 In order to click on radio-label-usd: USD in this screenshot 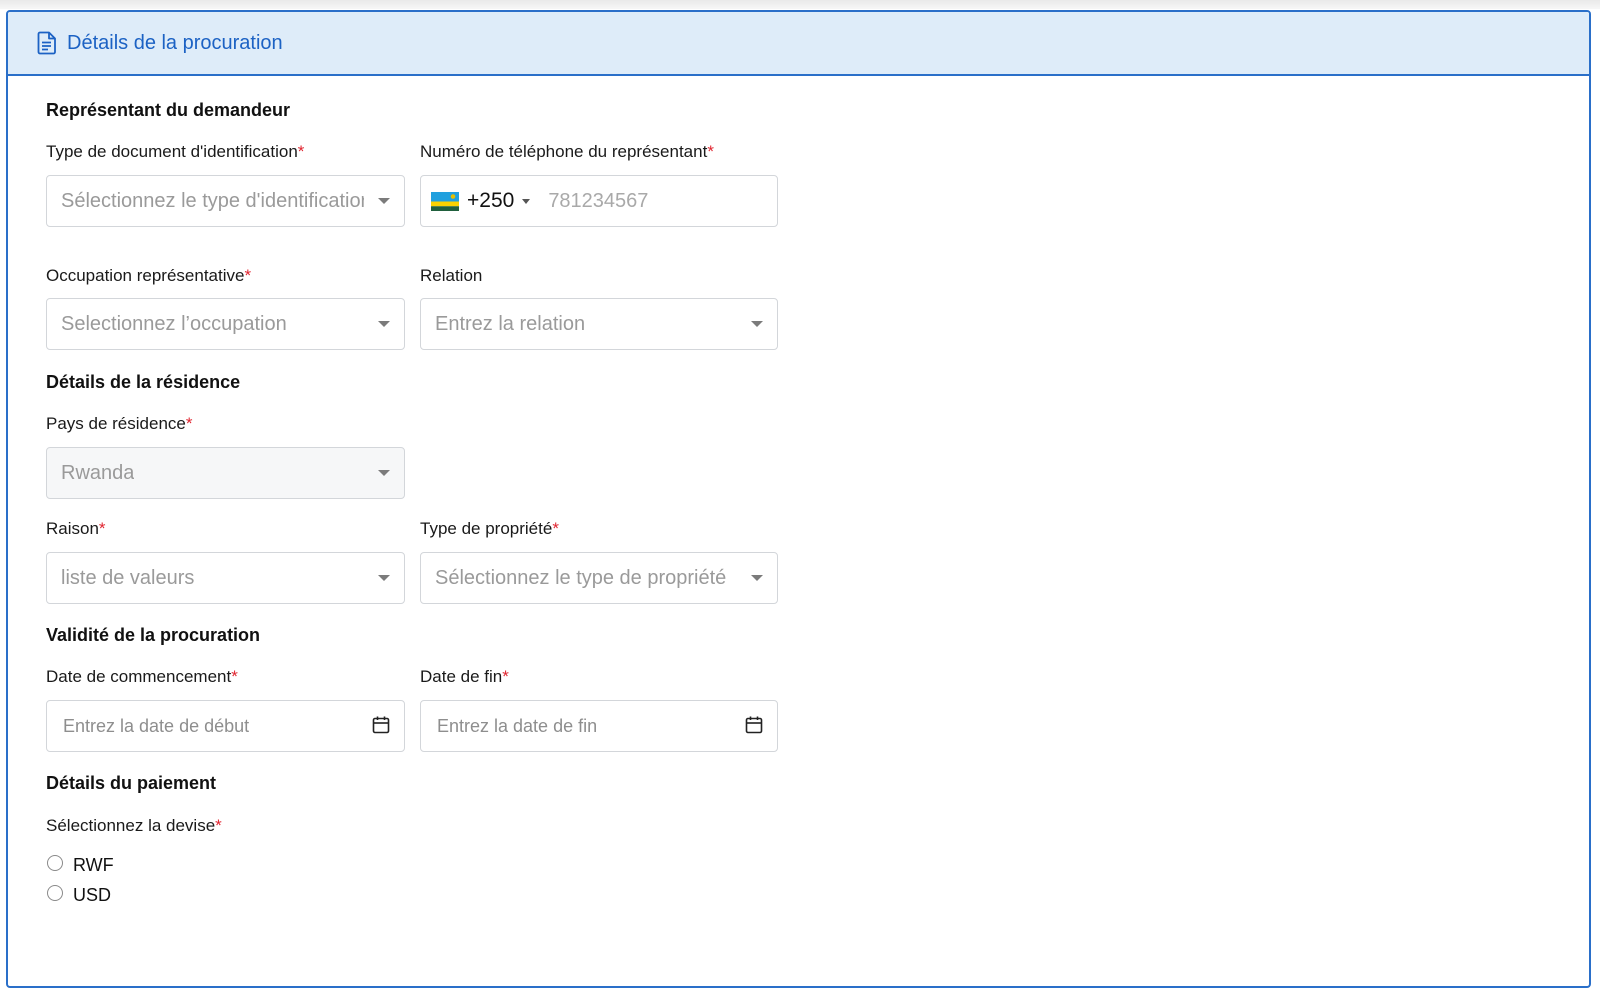, I will do `click(92, 895)`.